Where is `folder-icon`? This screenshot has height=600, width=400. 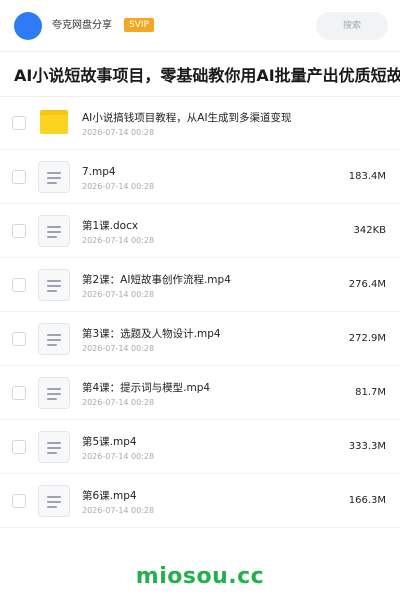 folder-icon is located at coordinates (54, 122).